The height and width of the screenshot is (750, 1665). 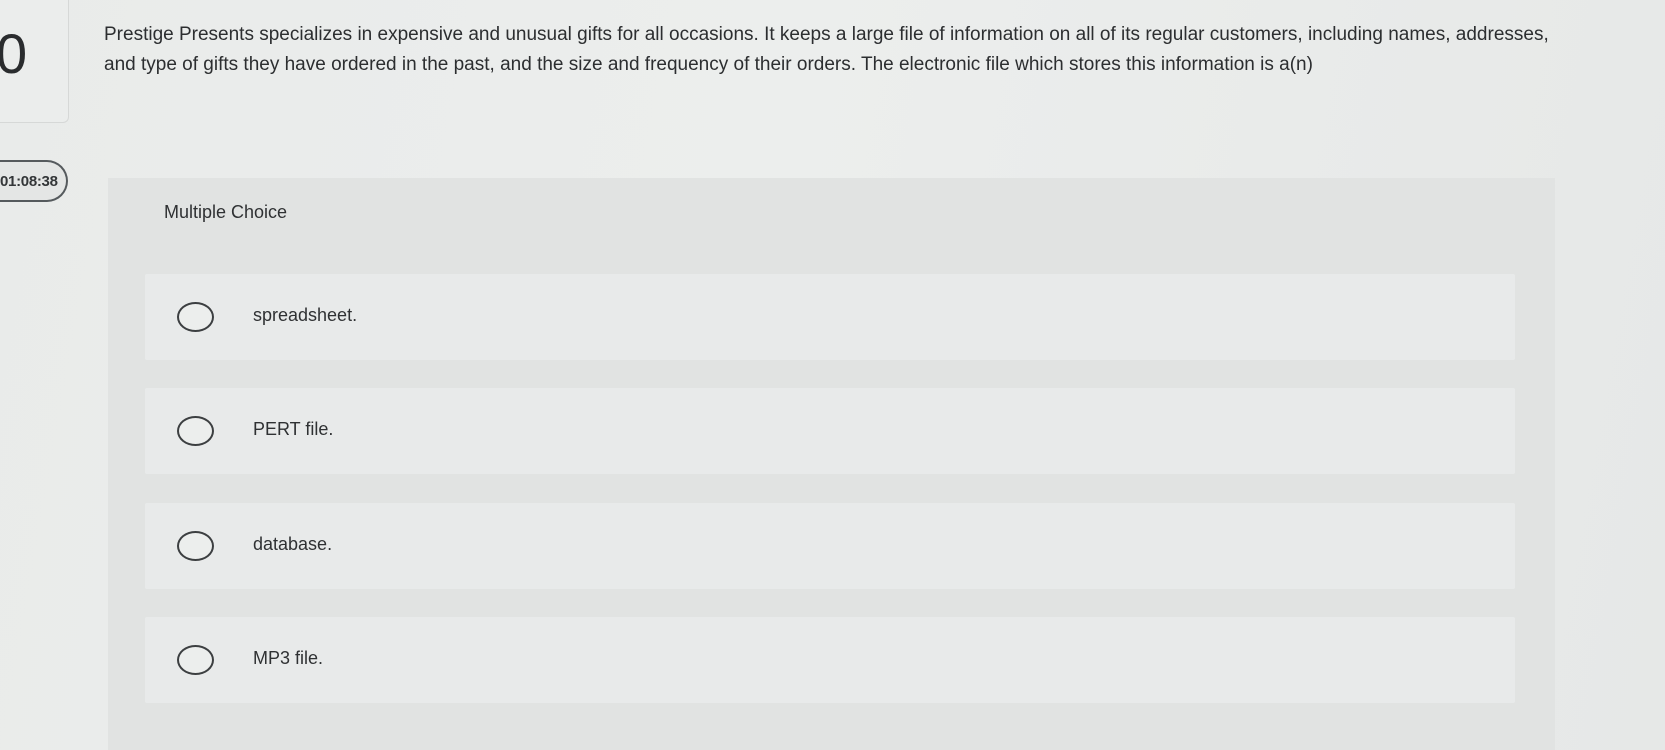 What do you see at coordinates (288, 658) in the screenshot?
I see `choice-label: MP3 file.` at bounding box center [288, 658].